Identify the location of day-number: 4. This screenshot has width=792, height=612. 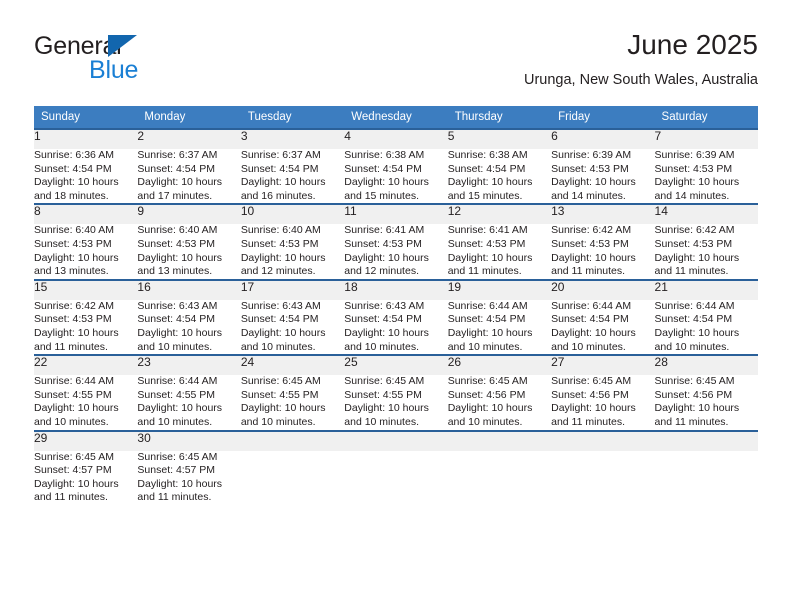
(396, 138).